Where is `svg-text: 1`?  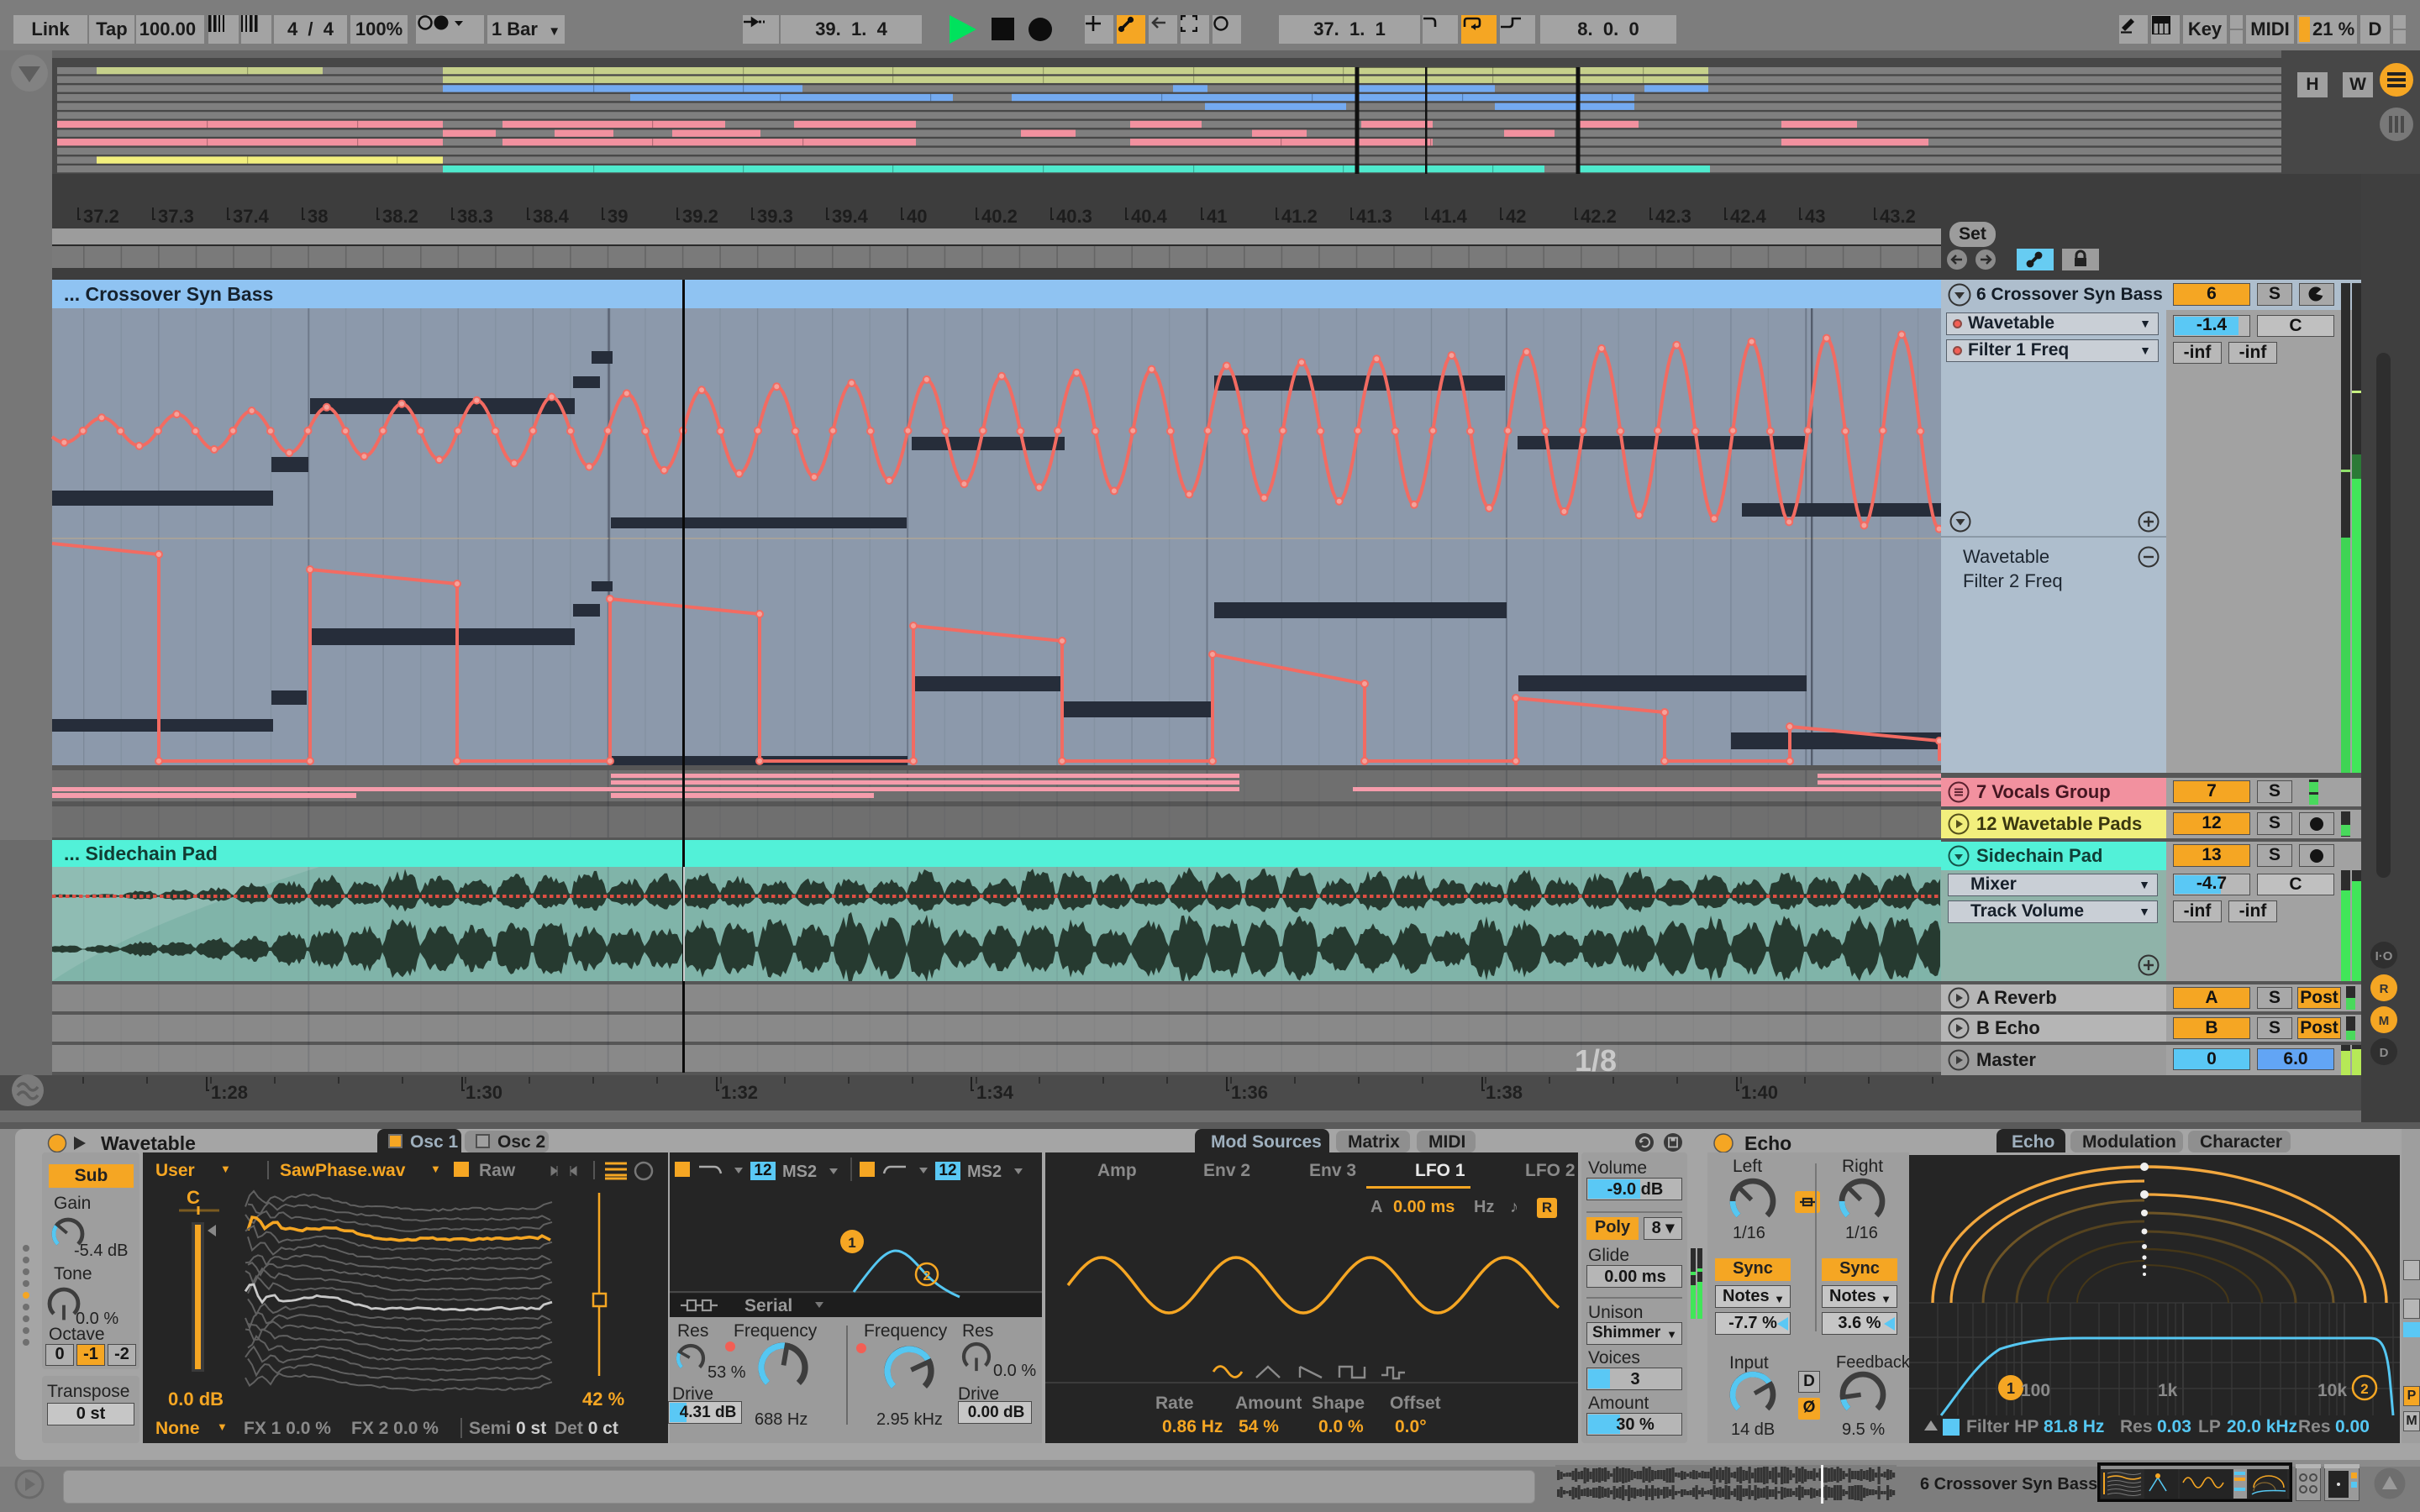 svg-text: 1 is located at coordinates (2011, 1388).